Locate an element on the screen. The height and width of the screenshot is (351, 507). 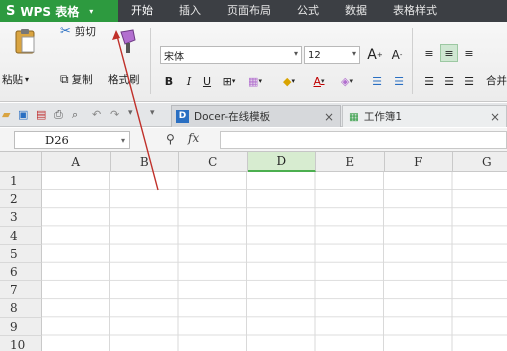
row-header-2: 2 is located at coordinates (21, 199).